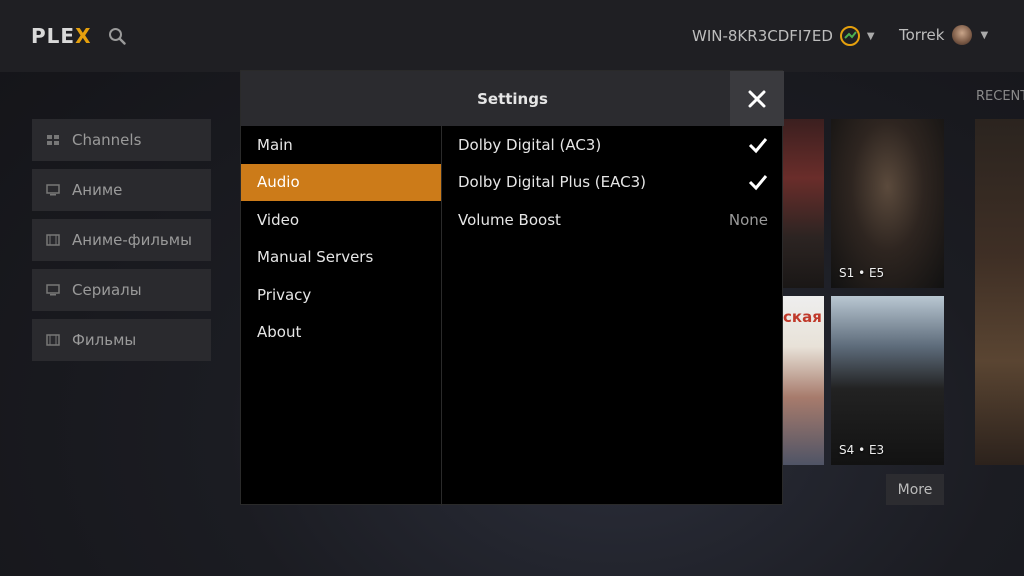 This screenshot has height=576, width=1024. I want to click on episode-label: S1 • E5, so click(862, 273).